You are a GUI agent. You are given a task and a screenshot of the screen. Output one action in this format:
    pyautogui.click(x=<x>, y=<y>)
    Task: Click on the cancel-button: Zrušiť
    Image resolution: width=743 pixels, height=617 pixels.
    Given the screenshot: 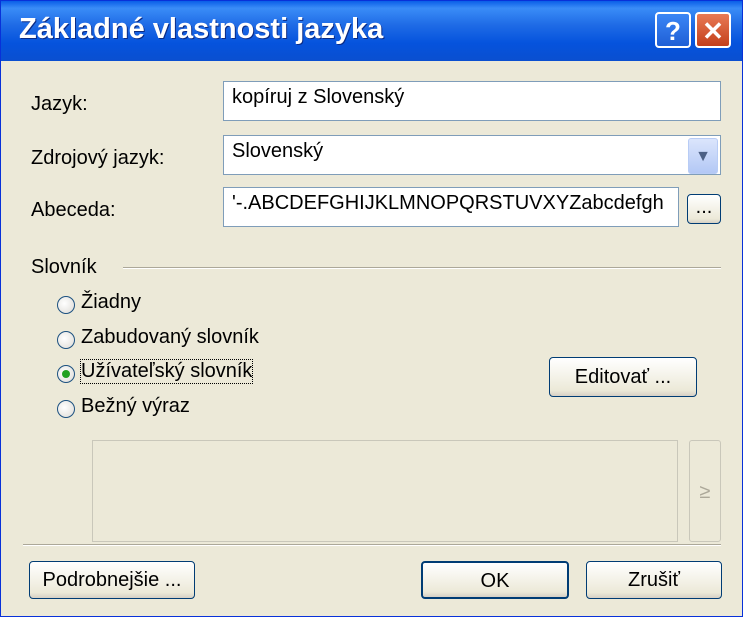 What is the action you would take?
    pyautogui.click(x=654, y=580)
    